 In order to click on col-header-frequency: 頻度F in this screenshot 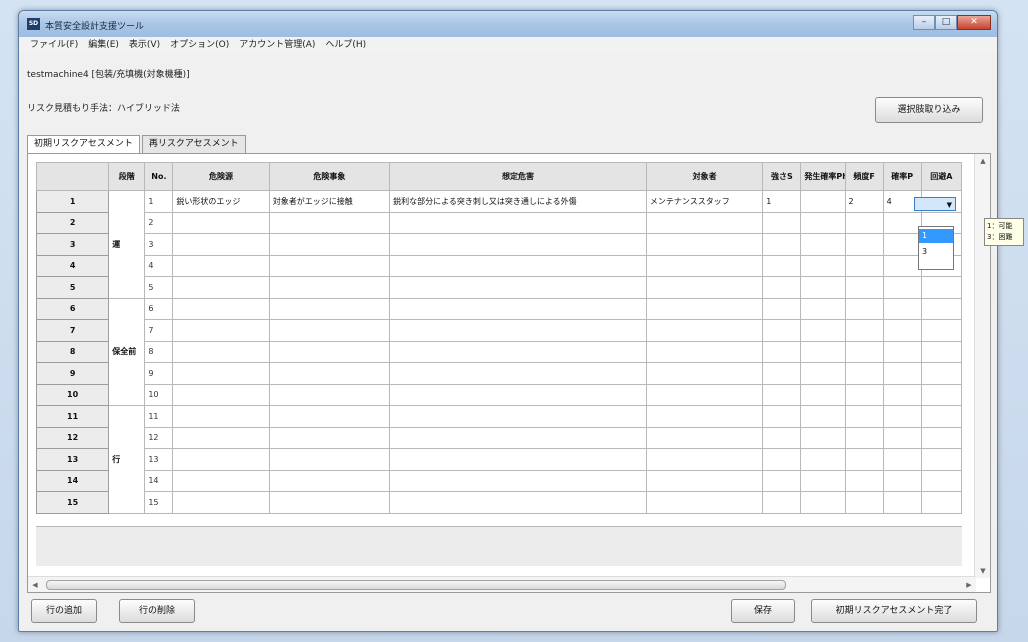, I will do `click(864, 176)`.